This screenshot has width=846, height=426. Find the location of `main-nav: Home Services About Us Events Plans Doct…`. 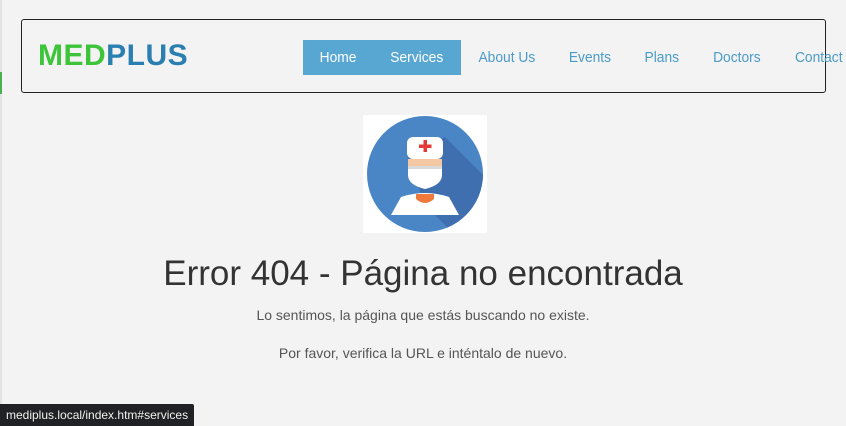

main-nav: Home Services About Us Events Plans Doct… is located at coordinates (574, 57).